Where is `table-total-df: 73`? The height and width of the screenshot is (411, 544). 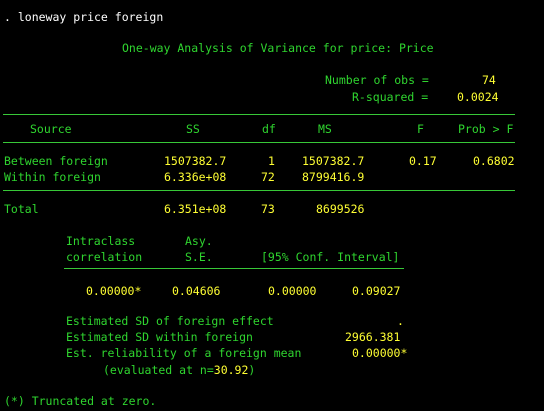
table-total-df: 73 is located at coordinates (268, 209).